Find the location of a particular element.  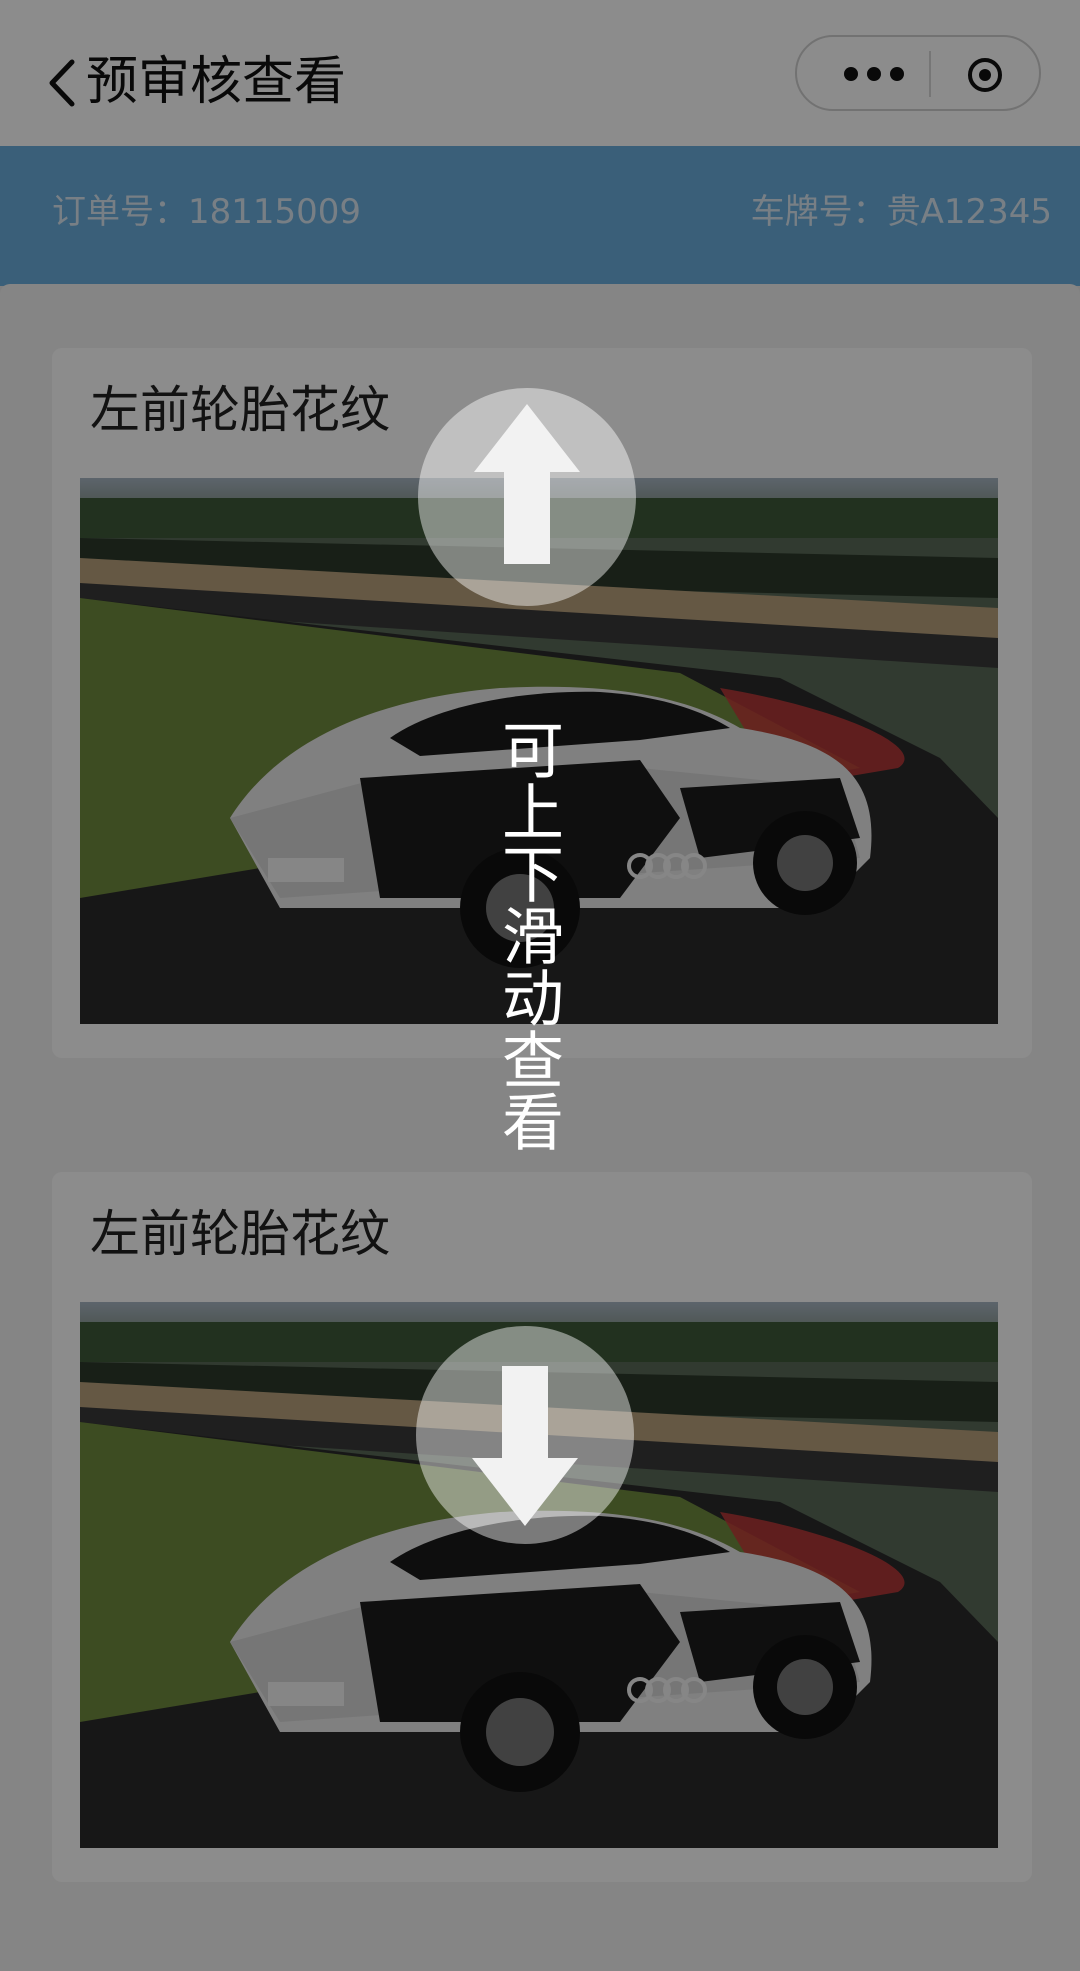

scroll-up-indicator is located at coordinates (527, 497).